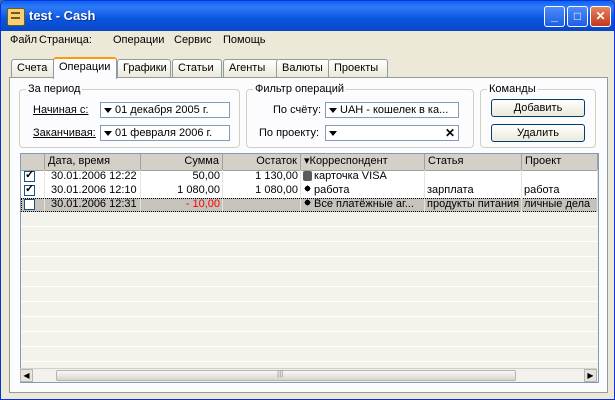 The image size is (615, 400). Describe the element at coordinates (262, 162) in the screenshot. I see `header-balance: Остаток` at that location.